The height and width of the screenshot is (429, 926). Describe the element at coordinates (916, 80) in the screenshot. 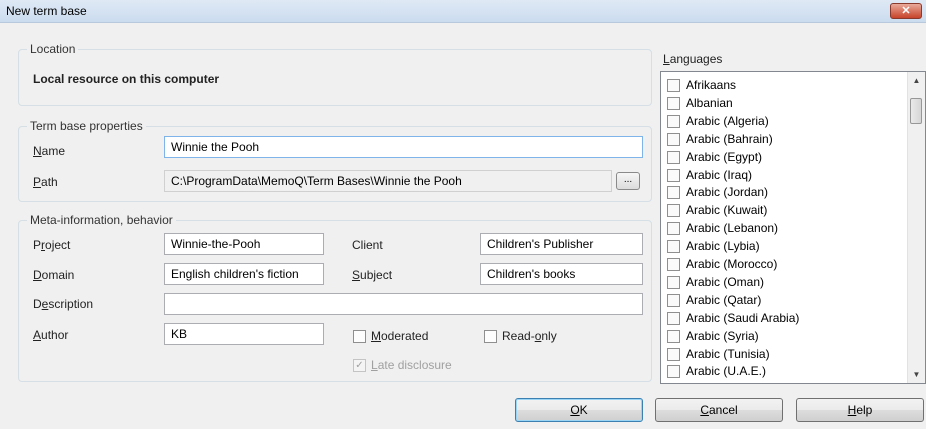

I see `scroll-up-icon: ▲` at that location.